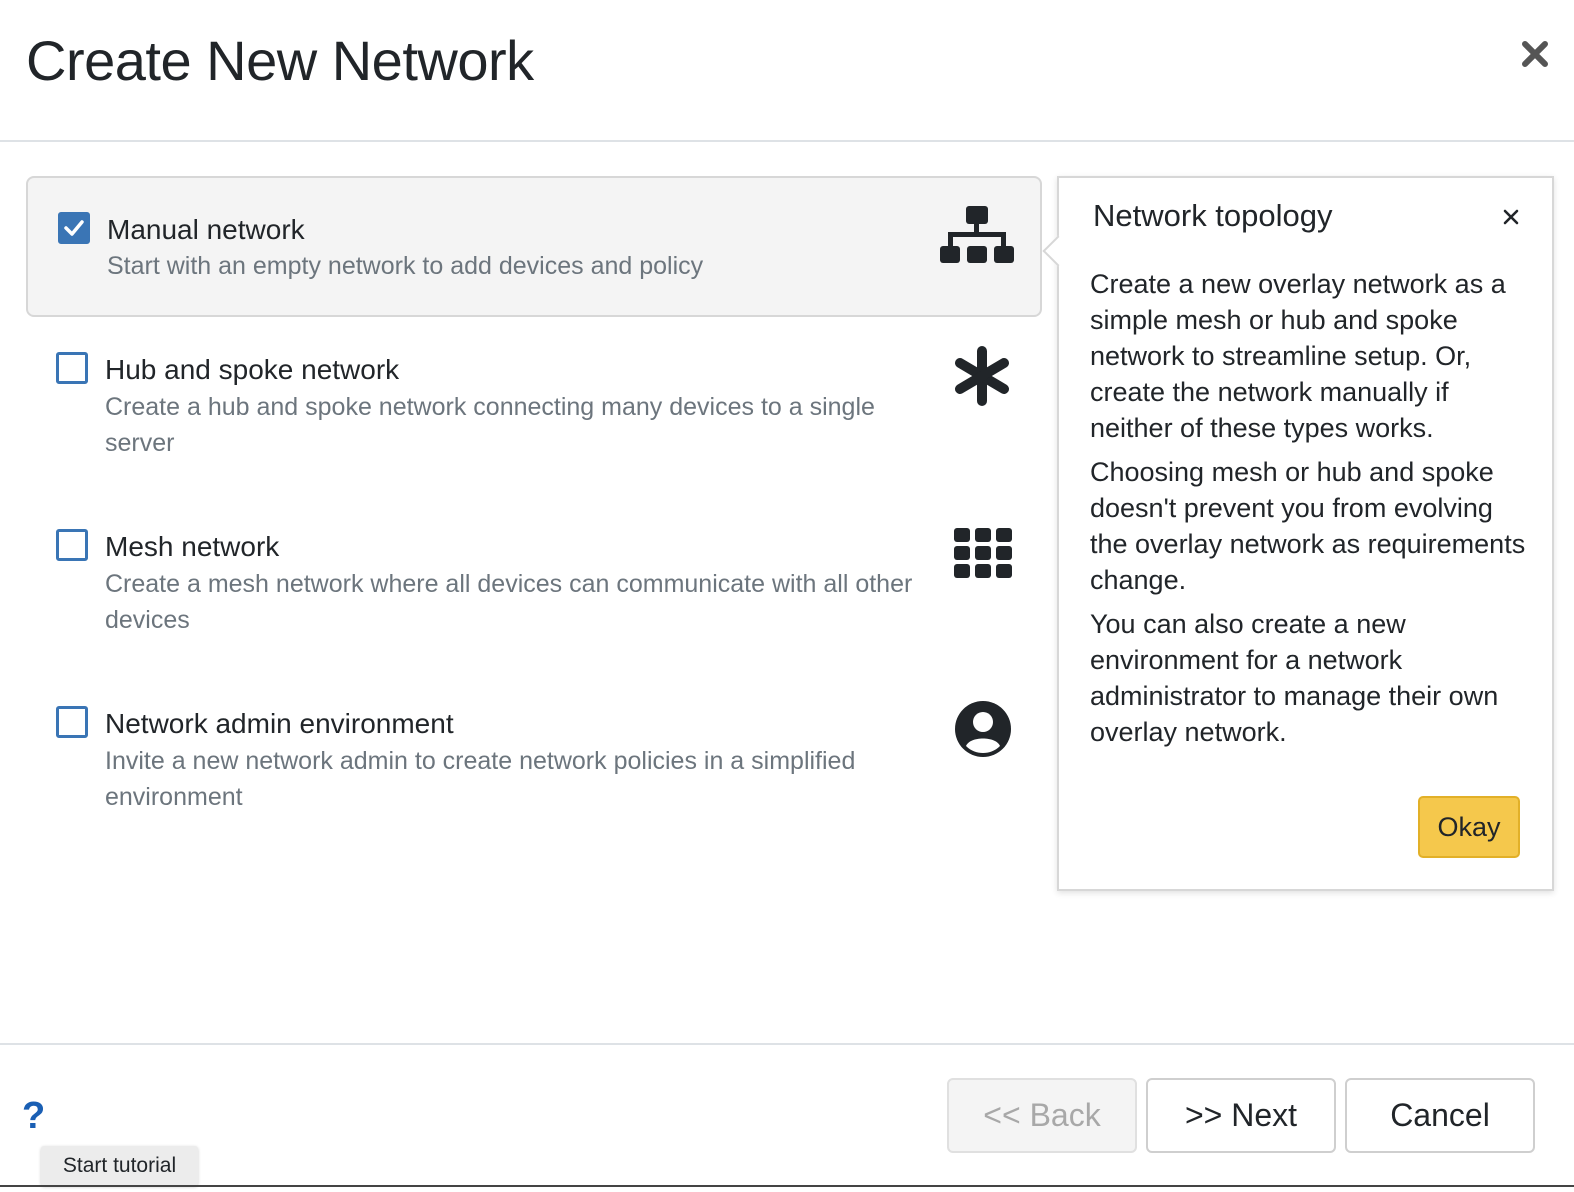 The height and width of the screenshot is (1192, 1574). What do you see at coordinates (983, 553) in the screenshot?
I see `grid-icon` at bounding box center [983, 553].